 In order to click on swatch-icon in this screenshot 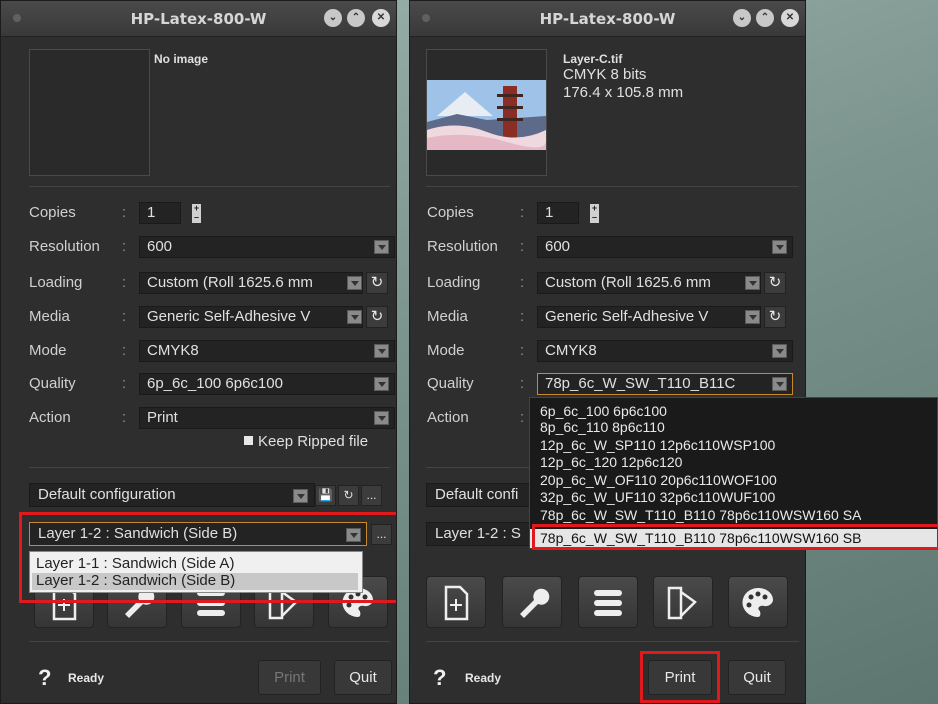, I will do `click(682, 603)`.